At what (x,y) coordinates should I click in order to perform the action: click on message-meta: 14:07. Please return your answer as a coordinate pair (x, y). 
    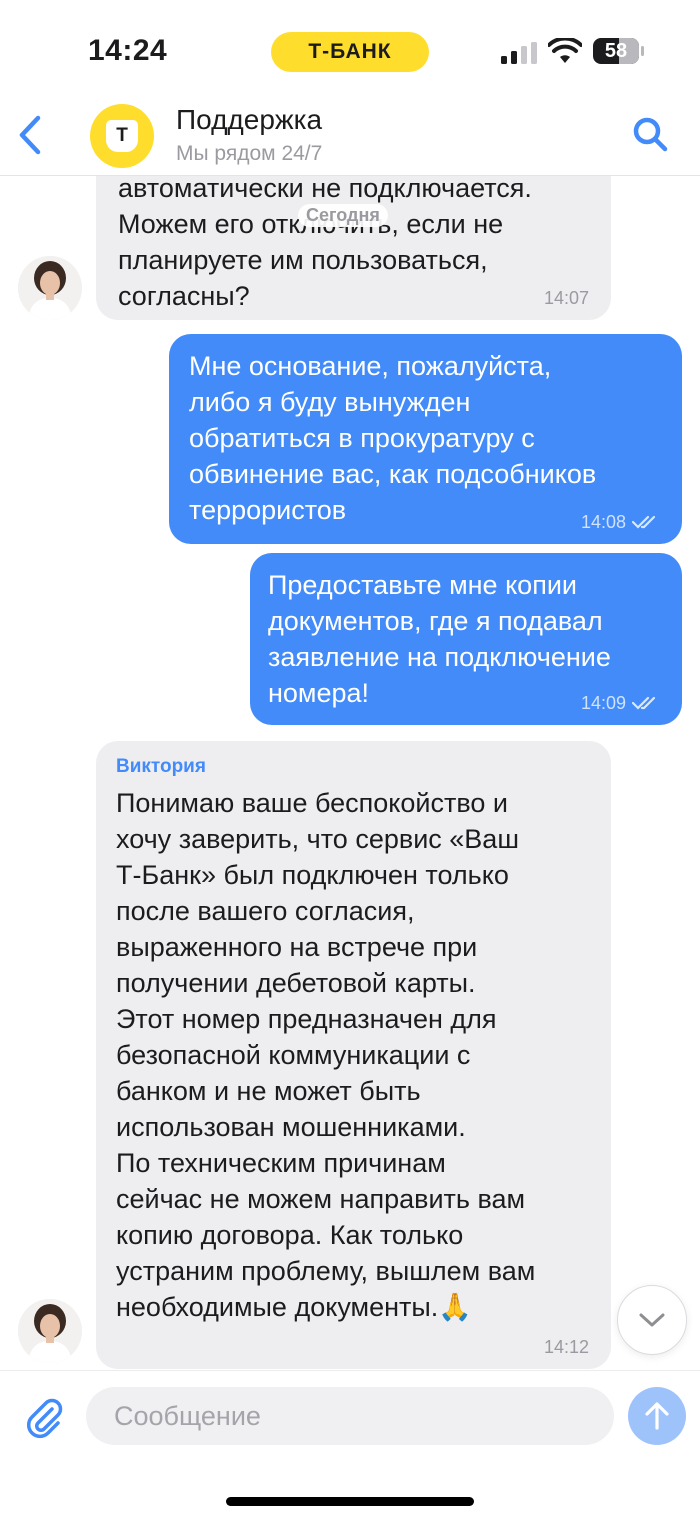
    Looking at the image, I should click on (566, 298).